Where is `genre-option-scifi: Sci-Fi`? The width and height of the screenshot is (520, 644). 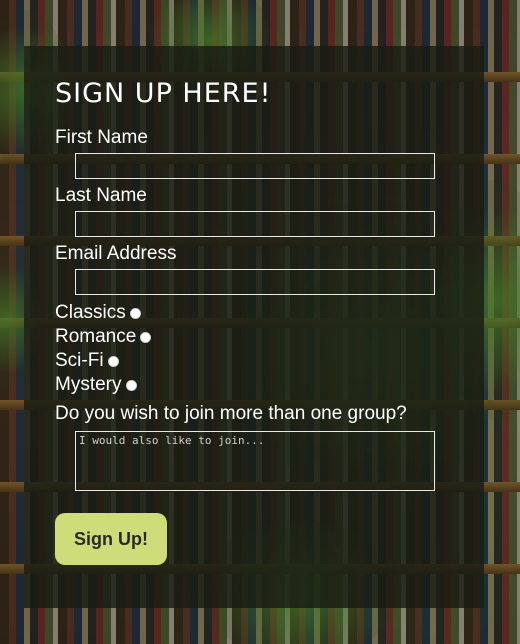
genre-option-scifi: Sci-Fi is located at coordinates (254, 361).